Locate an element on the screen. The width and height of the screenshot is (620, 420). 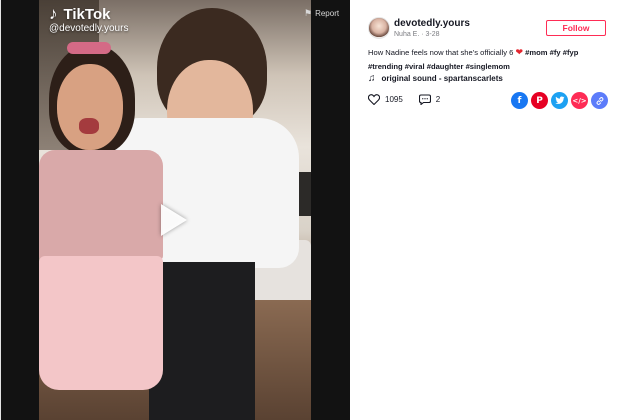
twitter-icon is located at coordinates (559, 100).